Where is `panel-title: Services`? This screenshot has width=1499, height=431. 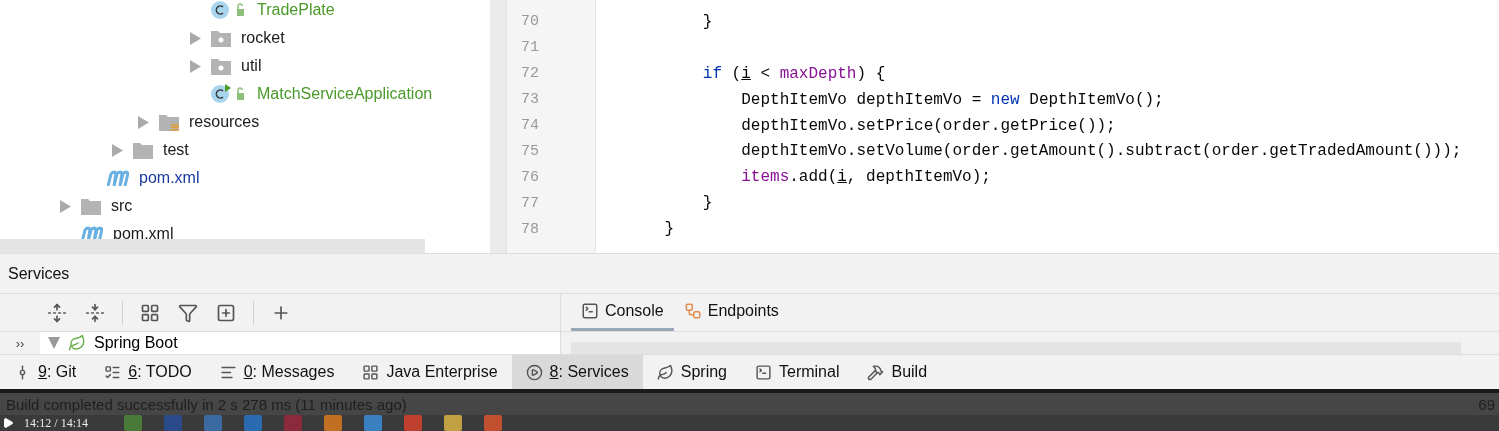 panel-title: Services is located at coordinates (39, 273).